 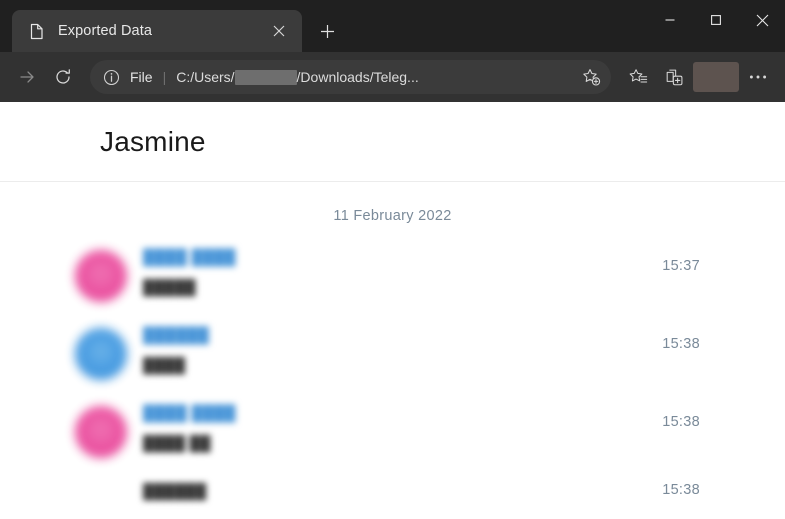 I want to click on message-body: ██████, so click(x=419, y=491).